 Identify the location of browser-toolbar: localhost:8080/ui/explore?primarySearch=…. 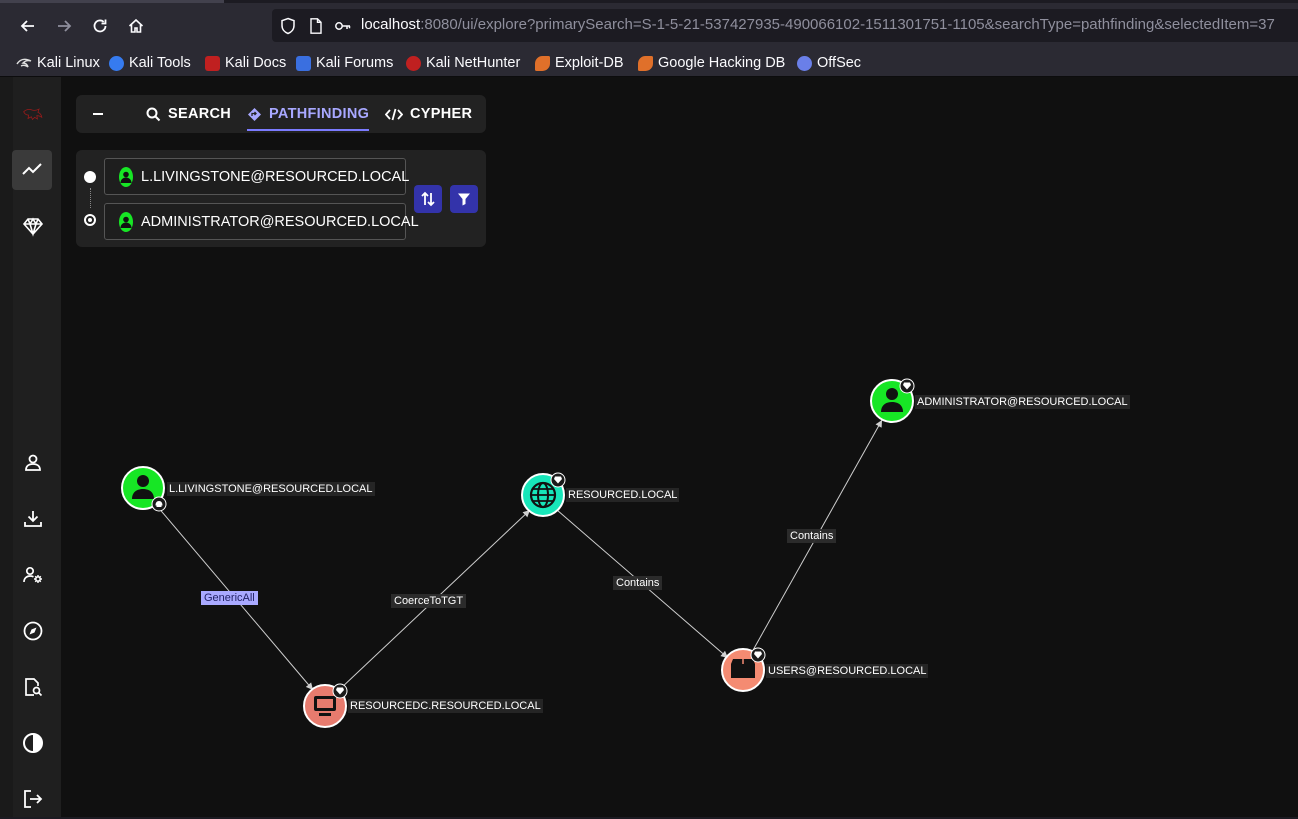
(649, 25).